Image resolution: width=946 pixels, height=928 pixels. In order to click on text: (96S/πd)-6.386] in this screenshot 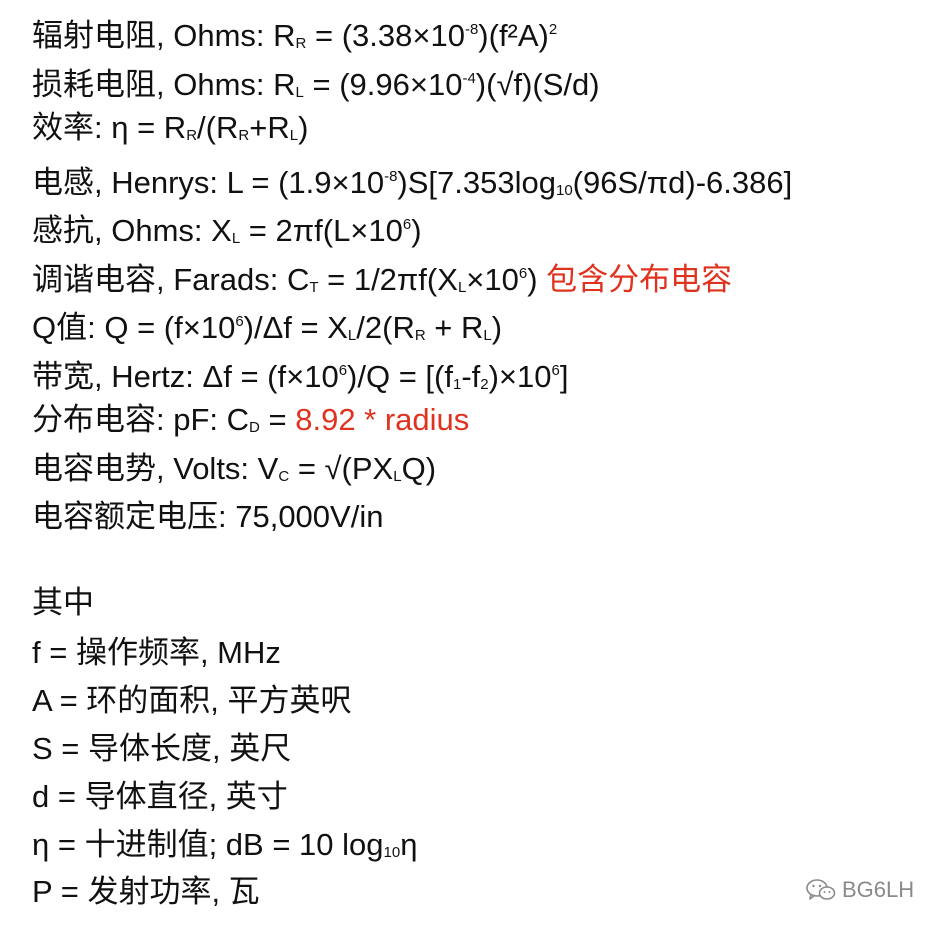, I will do `click(682, 182)`.